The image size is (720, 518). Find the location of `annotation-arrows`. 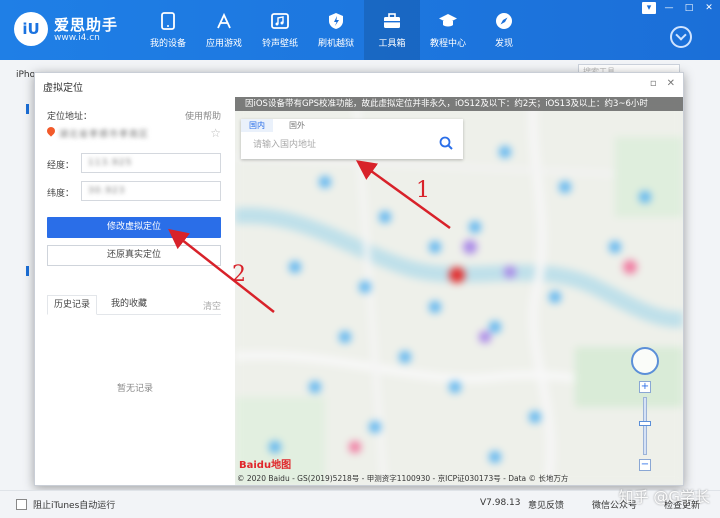

annotation-arrows is located at coordinates (309, 236).